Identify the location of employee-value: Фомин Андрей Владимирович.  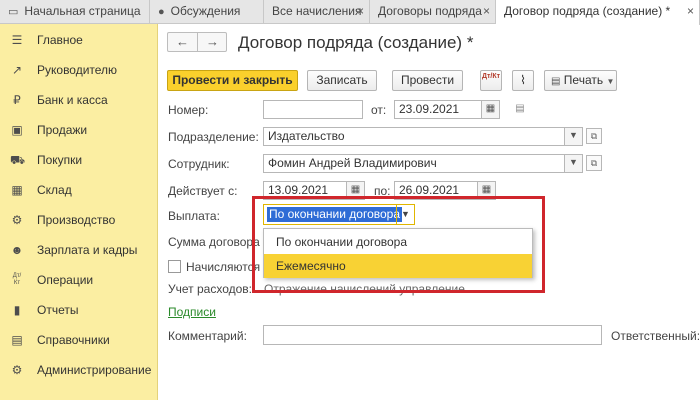
(352, 163).